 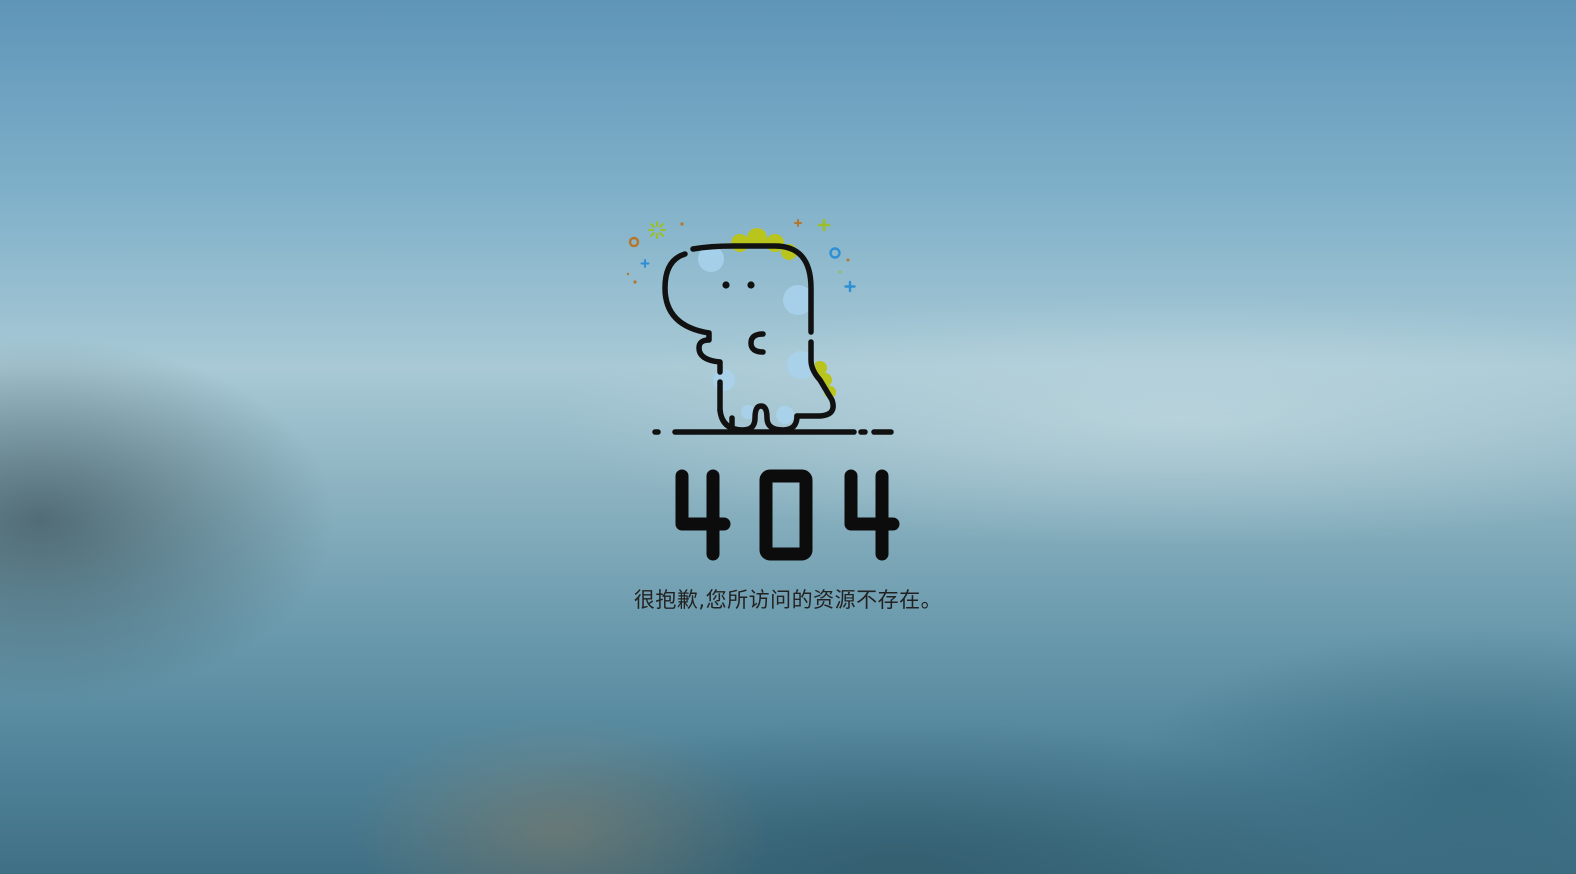 What do you see at coordinates (741, 255) in the screenshot?
I see `sparkle-icons` at bounding box center [741, 255].